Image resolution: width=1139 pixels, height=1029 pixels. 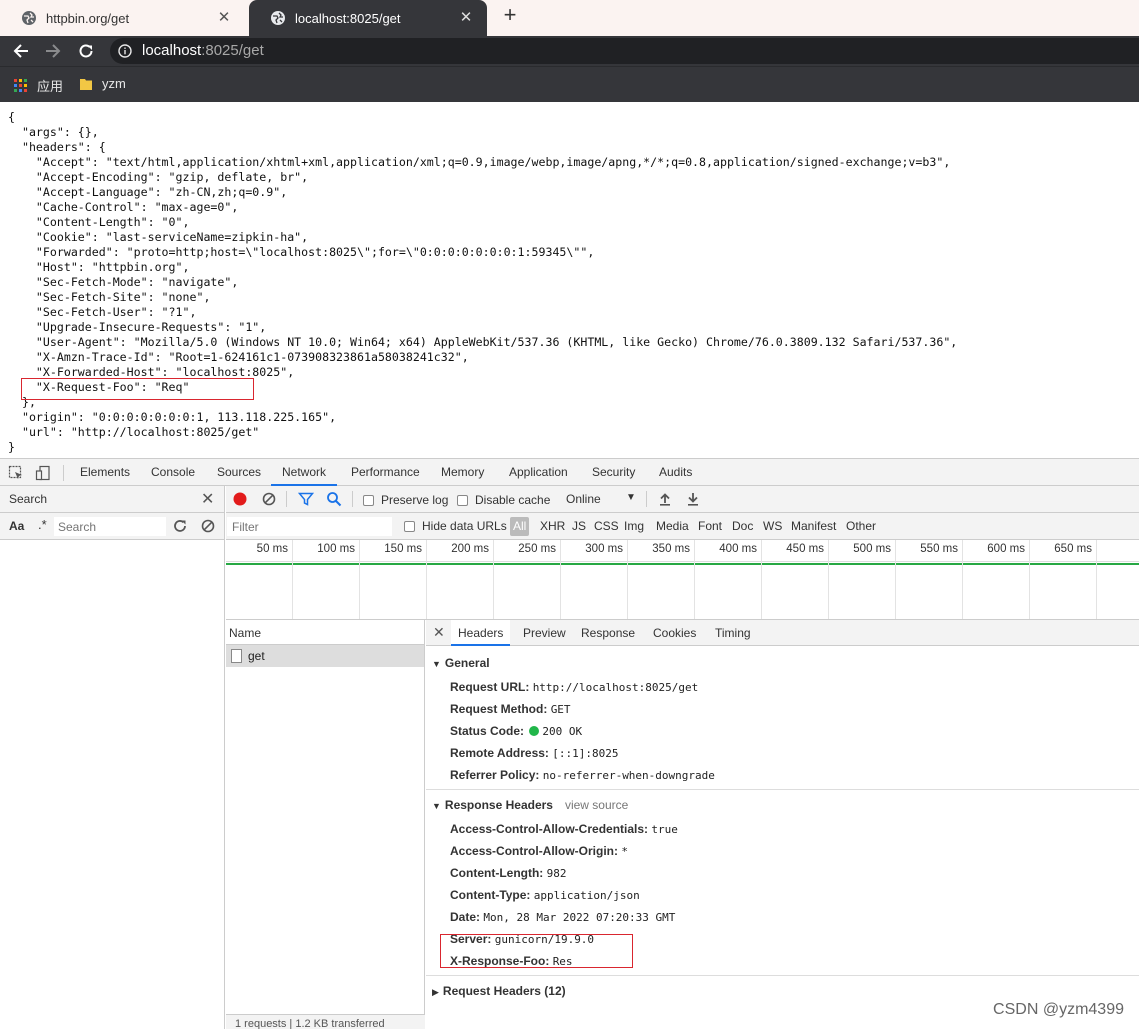 What do you see at coordinates (28, 499) in the screenshot?
I see `search-panel-title: Search` at bounding box center [28, 499].